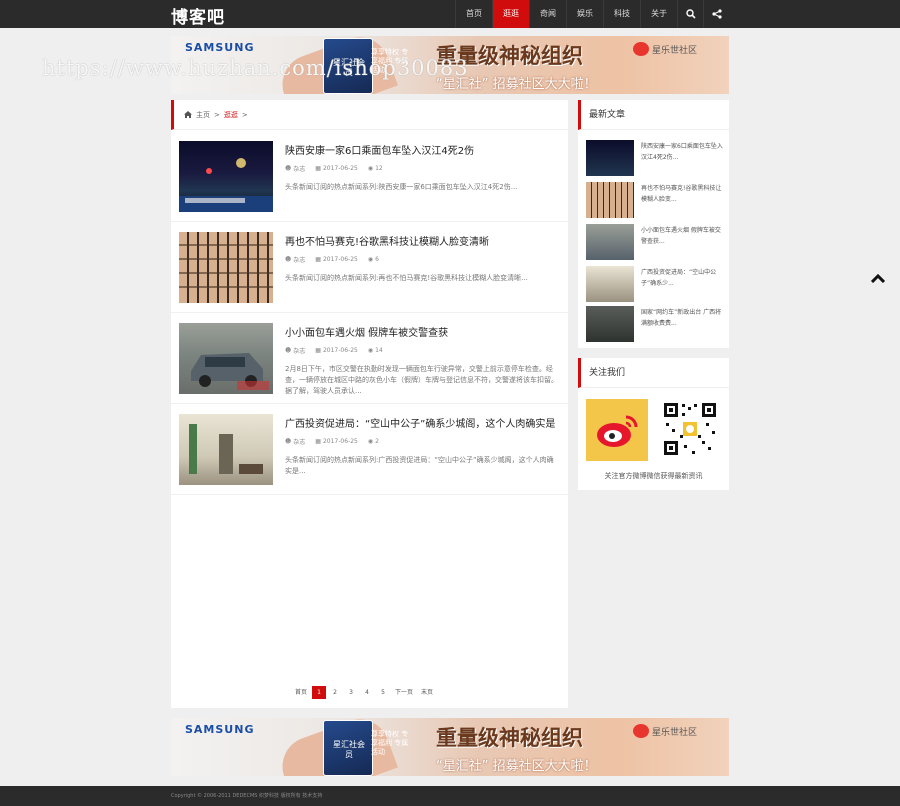 The image size is (900, 806). What do you see at coordinates (653, 115) in the screenshot?
I see `latest-articles-title: 最新文章` at bounding box center [653, 115].